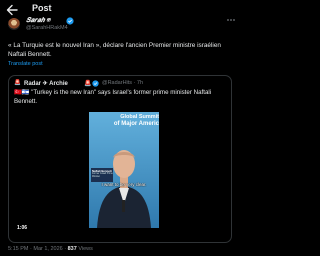  I want to click on views-count: 837, so click(72, 249).